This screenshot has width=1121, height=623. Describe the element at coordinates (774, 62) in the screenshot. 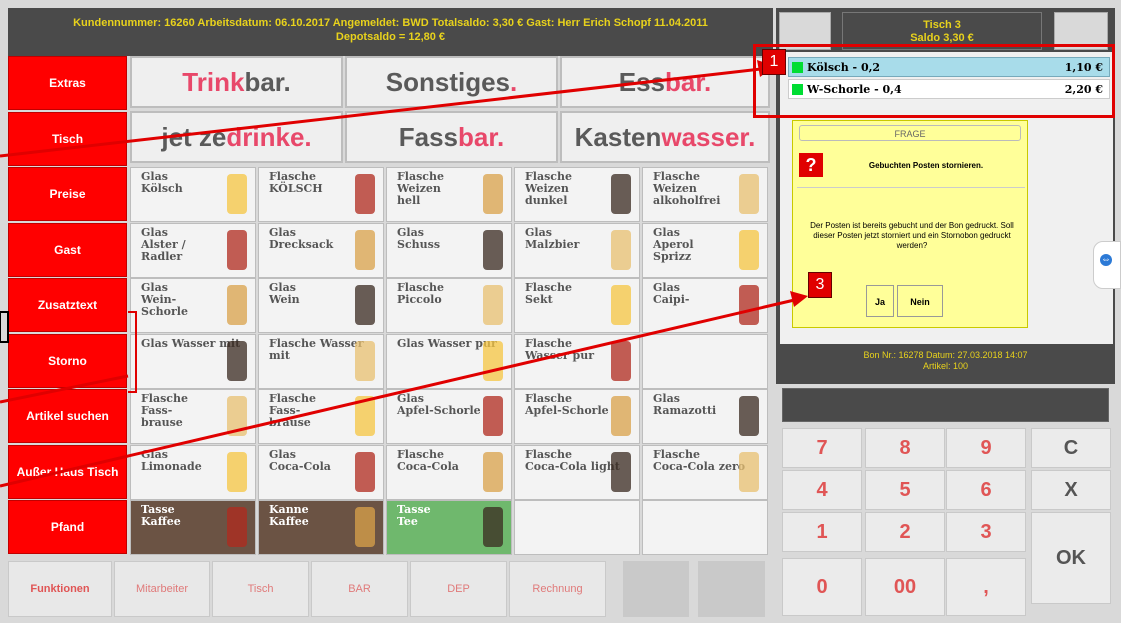

I see `callout-number: 1` at that location.